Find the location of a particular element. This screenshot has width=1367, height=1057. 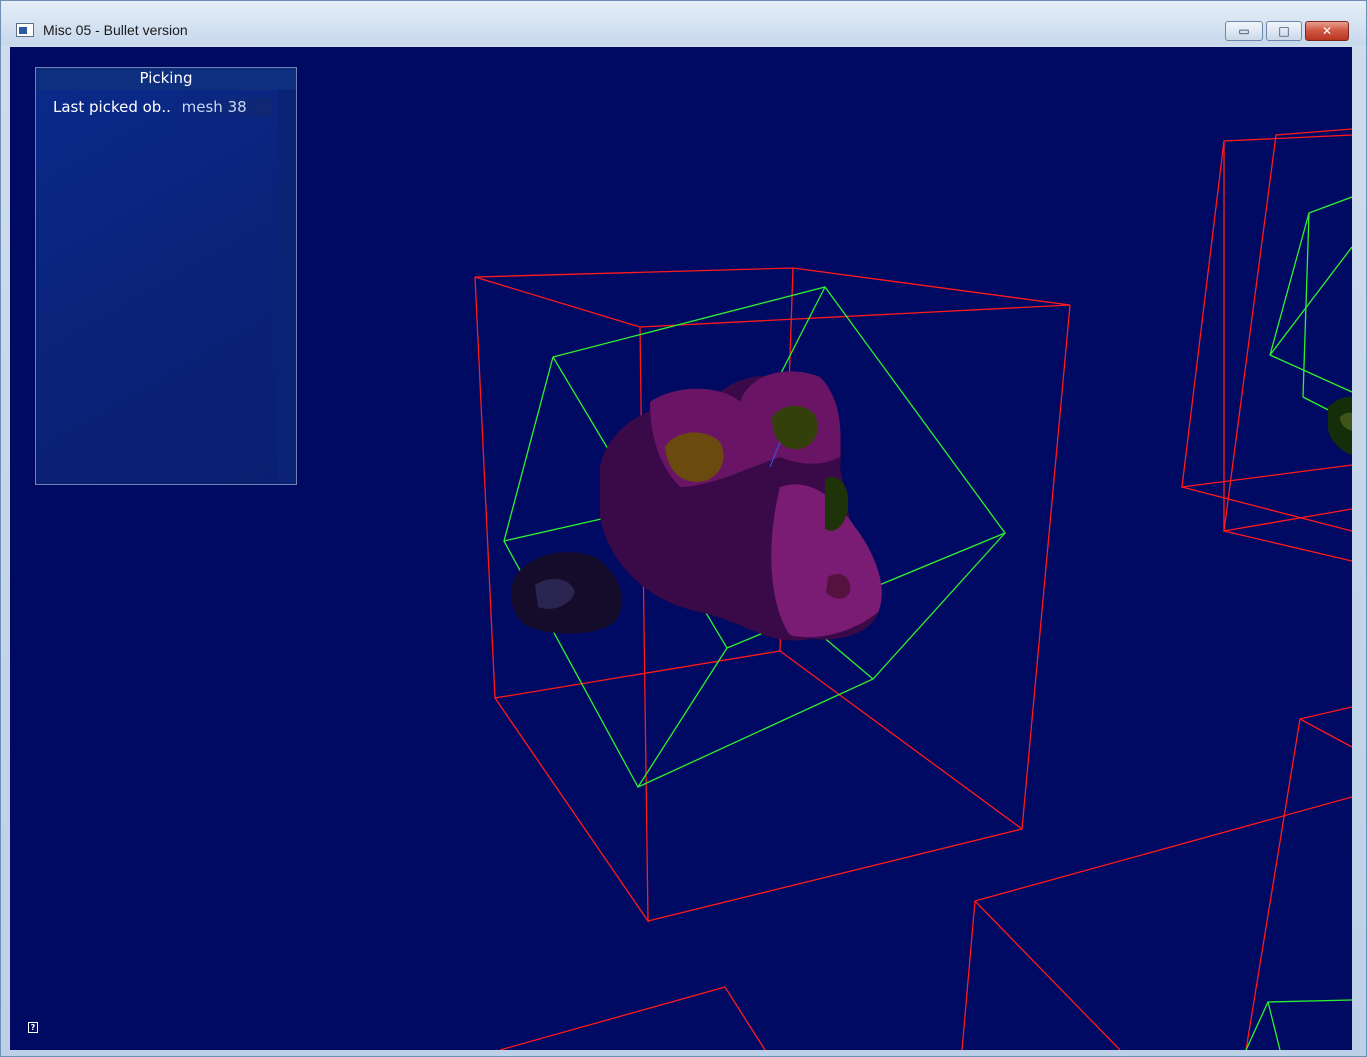

right-mesh-bbox is located at coordinates (1310, 294).